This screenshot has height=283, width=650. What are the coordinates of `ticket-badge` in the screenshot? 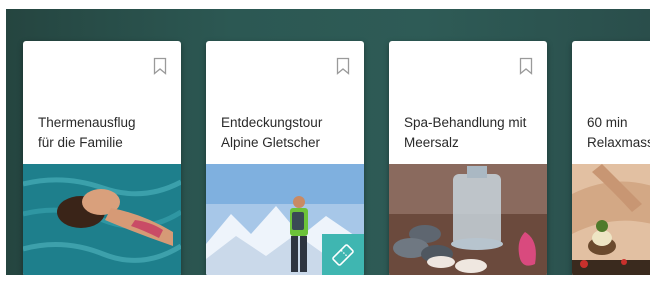 It's located at (343, 254).